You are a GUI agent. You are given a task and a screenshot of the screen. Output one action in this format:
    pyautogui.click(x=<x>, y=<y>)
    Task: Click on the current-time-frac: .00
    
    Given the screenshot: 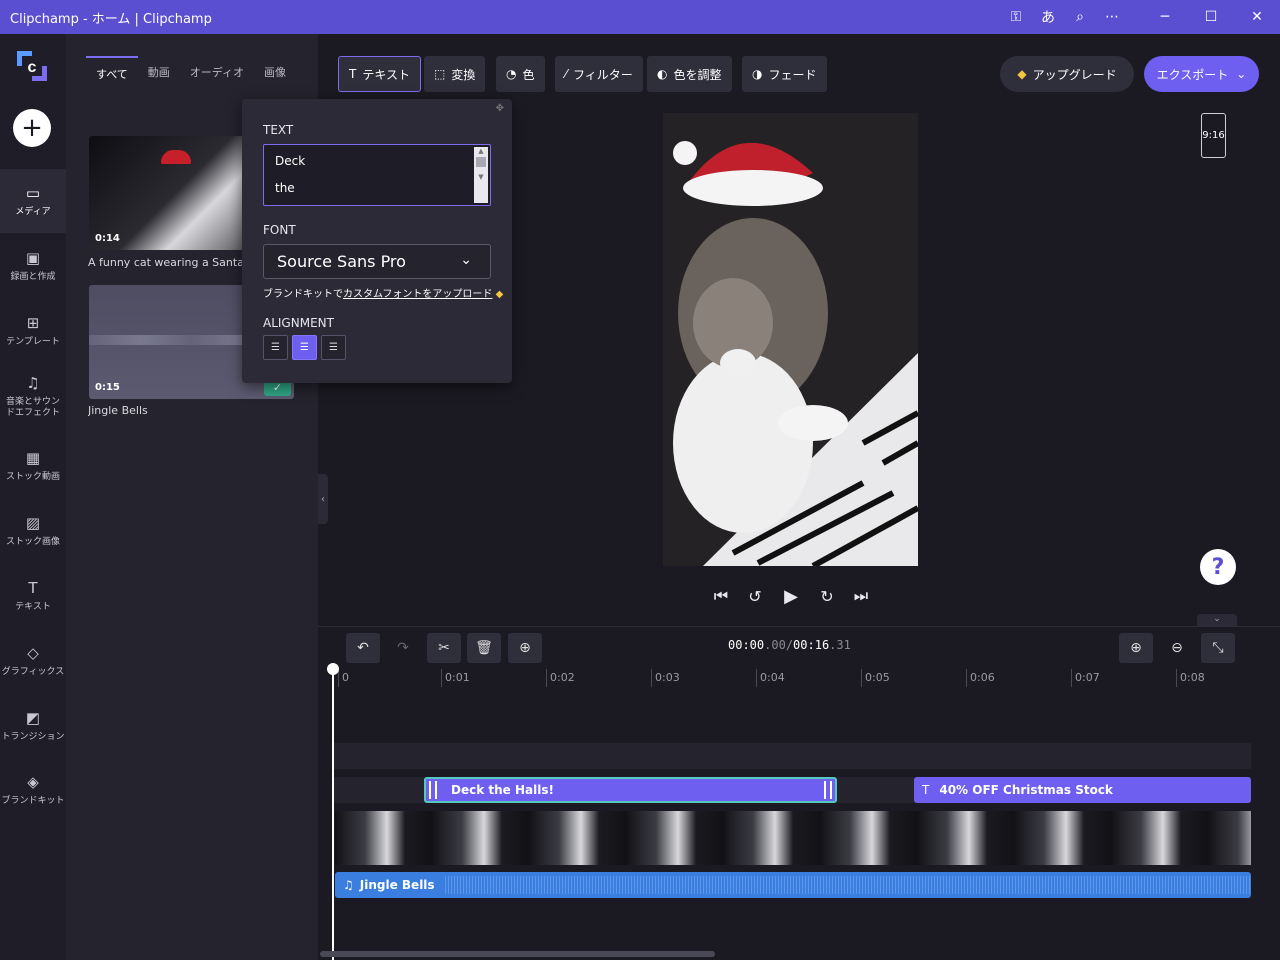 What is the action you would take?
    pyautogui.click(x=775, y=645)
    